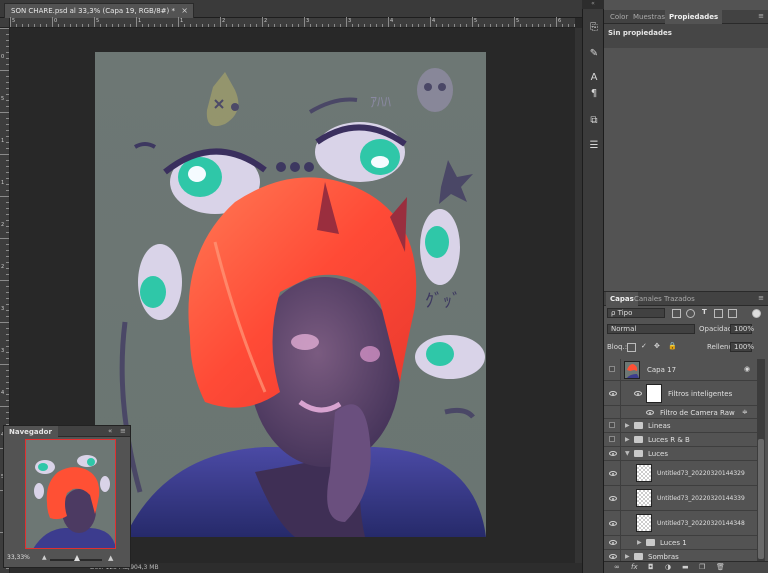 The width and height of the screenshot is (768, 573). What do you see at coordinates (676, 313) in the screenshot?
I see `filter-pixel-icon` at bounding box center [676, 313].